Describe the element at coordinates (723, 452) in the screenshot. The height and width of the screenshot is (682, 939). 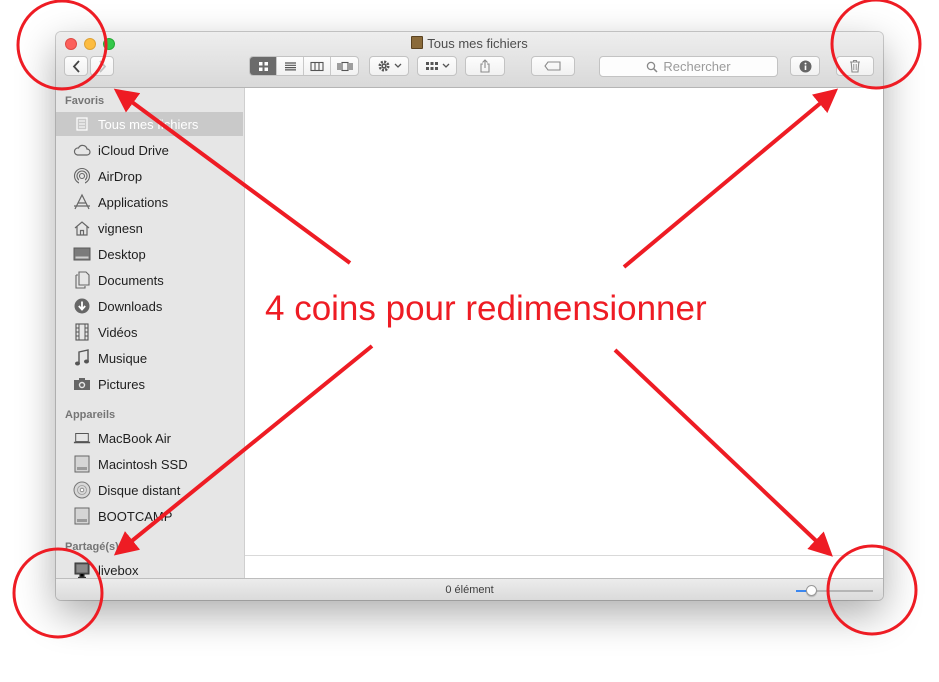
I see `arrow-bottom-right` at that location.